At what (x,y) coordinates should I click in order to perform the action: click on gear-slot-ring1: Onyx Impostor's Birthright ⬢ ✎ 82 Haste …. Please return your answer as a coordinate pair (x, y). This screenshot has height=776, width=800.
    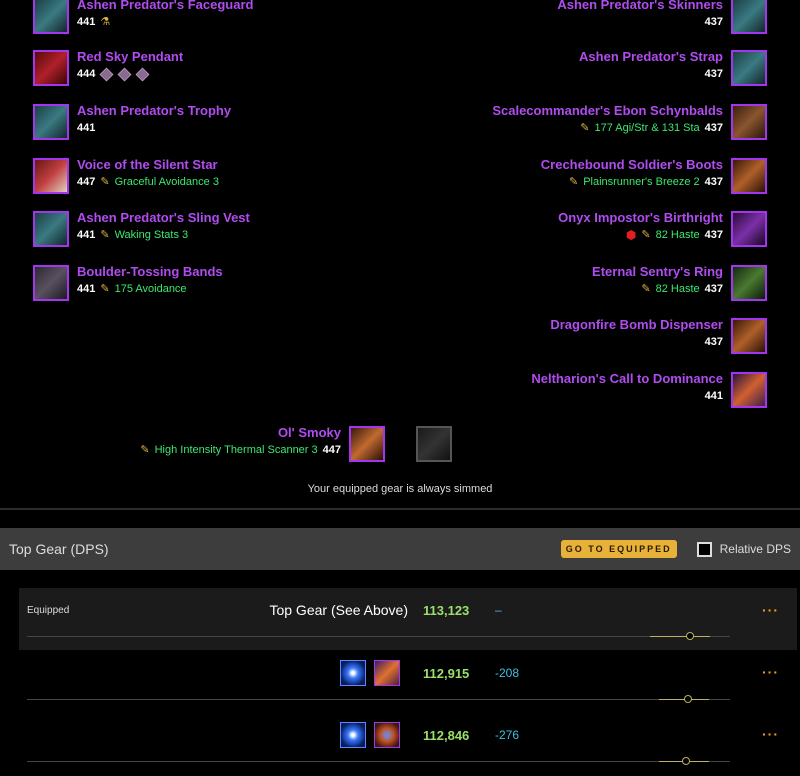
    Looking at the image, I should click on (658, 228).